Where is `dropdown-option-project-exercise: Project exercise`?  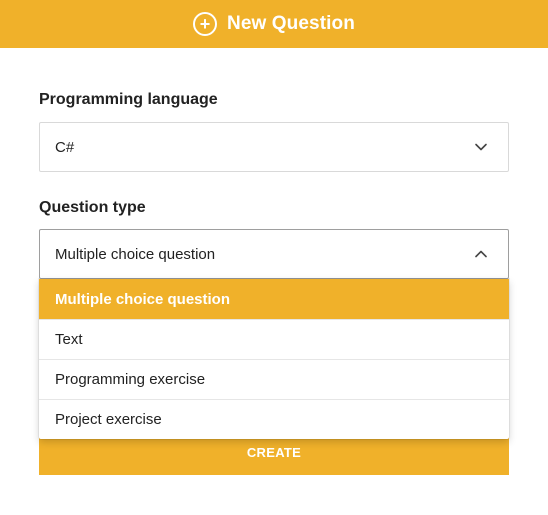
dropdown-option-project-exercise: Project exercise is located at coordinates (274, 419).